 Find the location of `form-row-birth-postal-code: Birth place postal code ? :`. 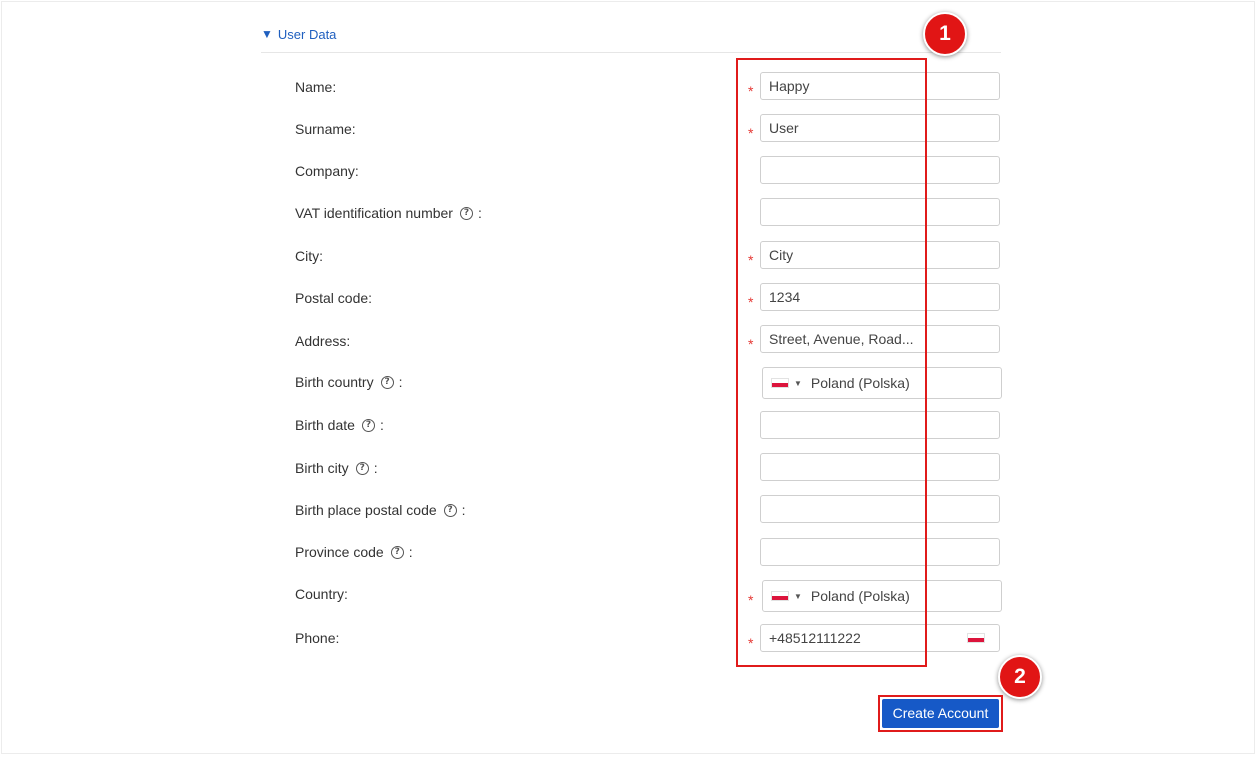

form-row-birth-postal-code: Birth place postal code ? : is located at coordinates (629, 511).